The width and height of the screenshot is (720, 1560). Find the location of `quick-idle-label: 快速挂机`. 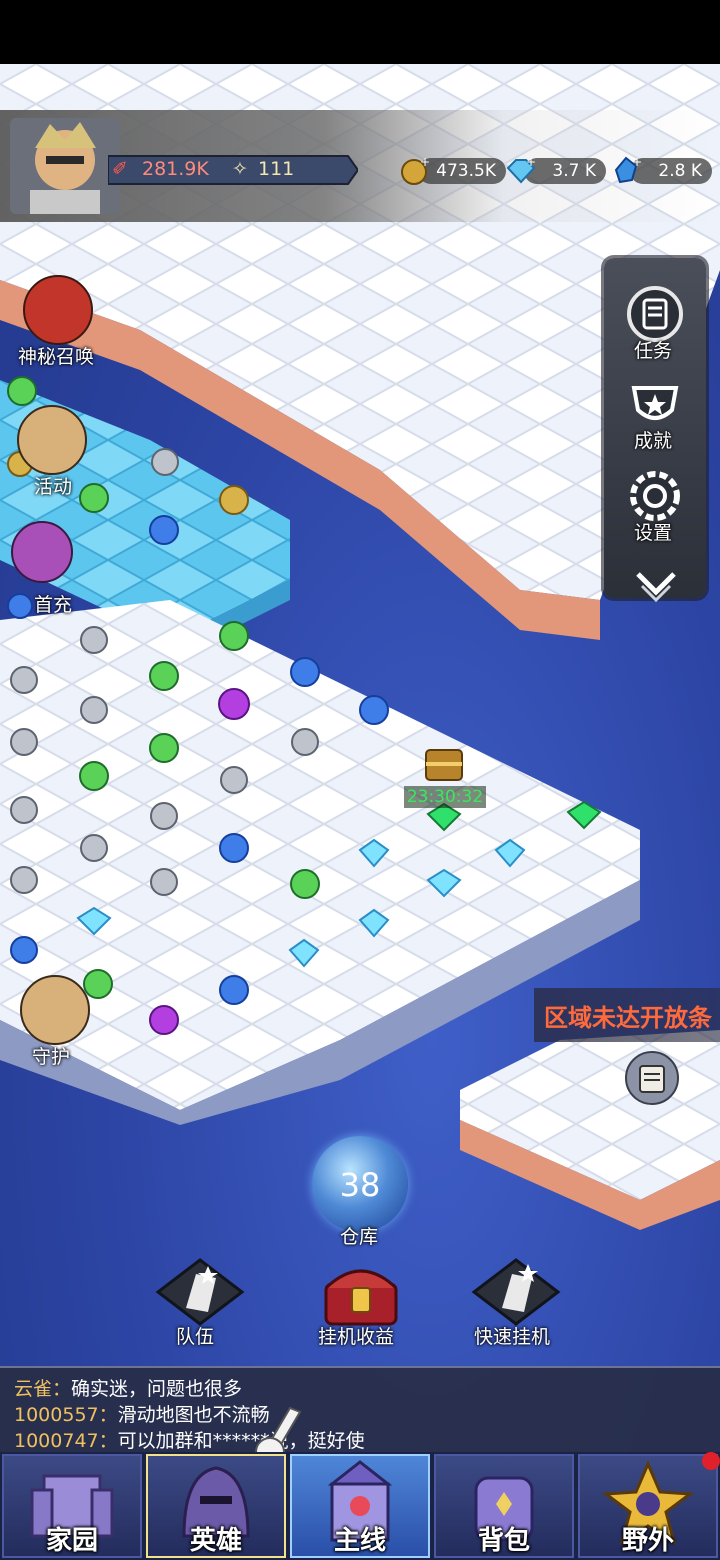

quick-idle-label: 快速挂机 is located at coordinates (512, 1337).